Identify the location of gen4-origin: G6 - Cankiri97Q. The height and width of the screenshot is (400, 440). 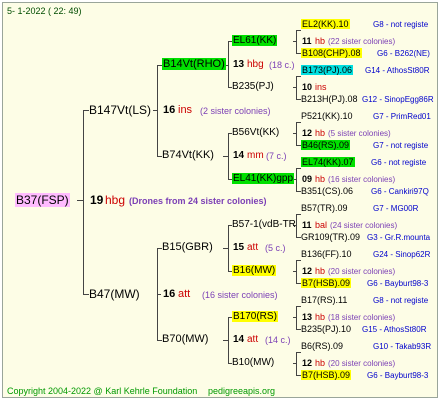
(400, 191).